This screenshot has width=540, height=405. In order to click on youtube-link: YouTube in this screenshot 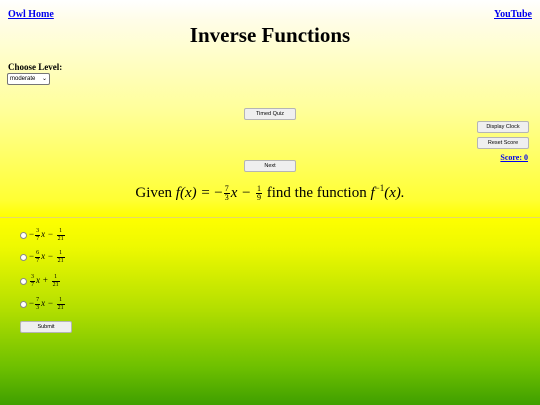, I will do `click(513, 14)`.